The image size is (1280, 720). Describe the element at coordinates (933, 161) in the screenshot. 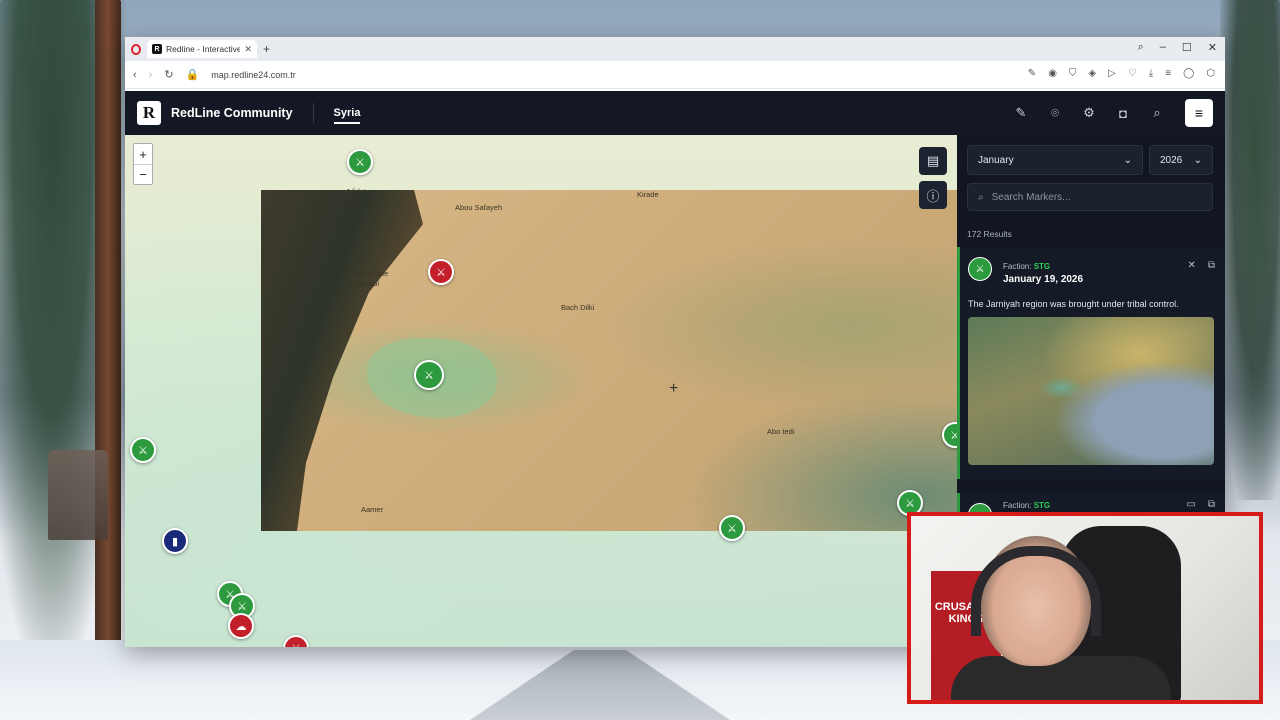

I see `map-layers-icon: ▤` at that location.